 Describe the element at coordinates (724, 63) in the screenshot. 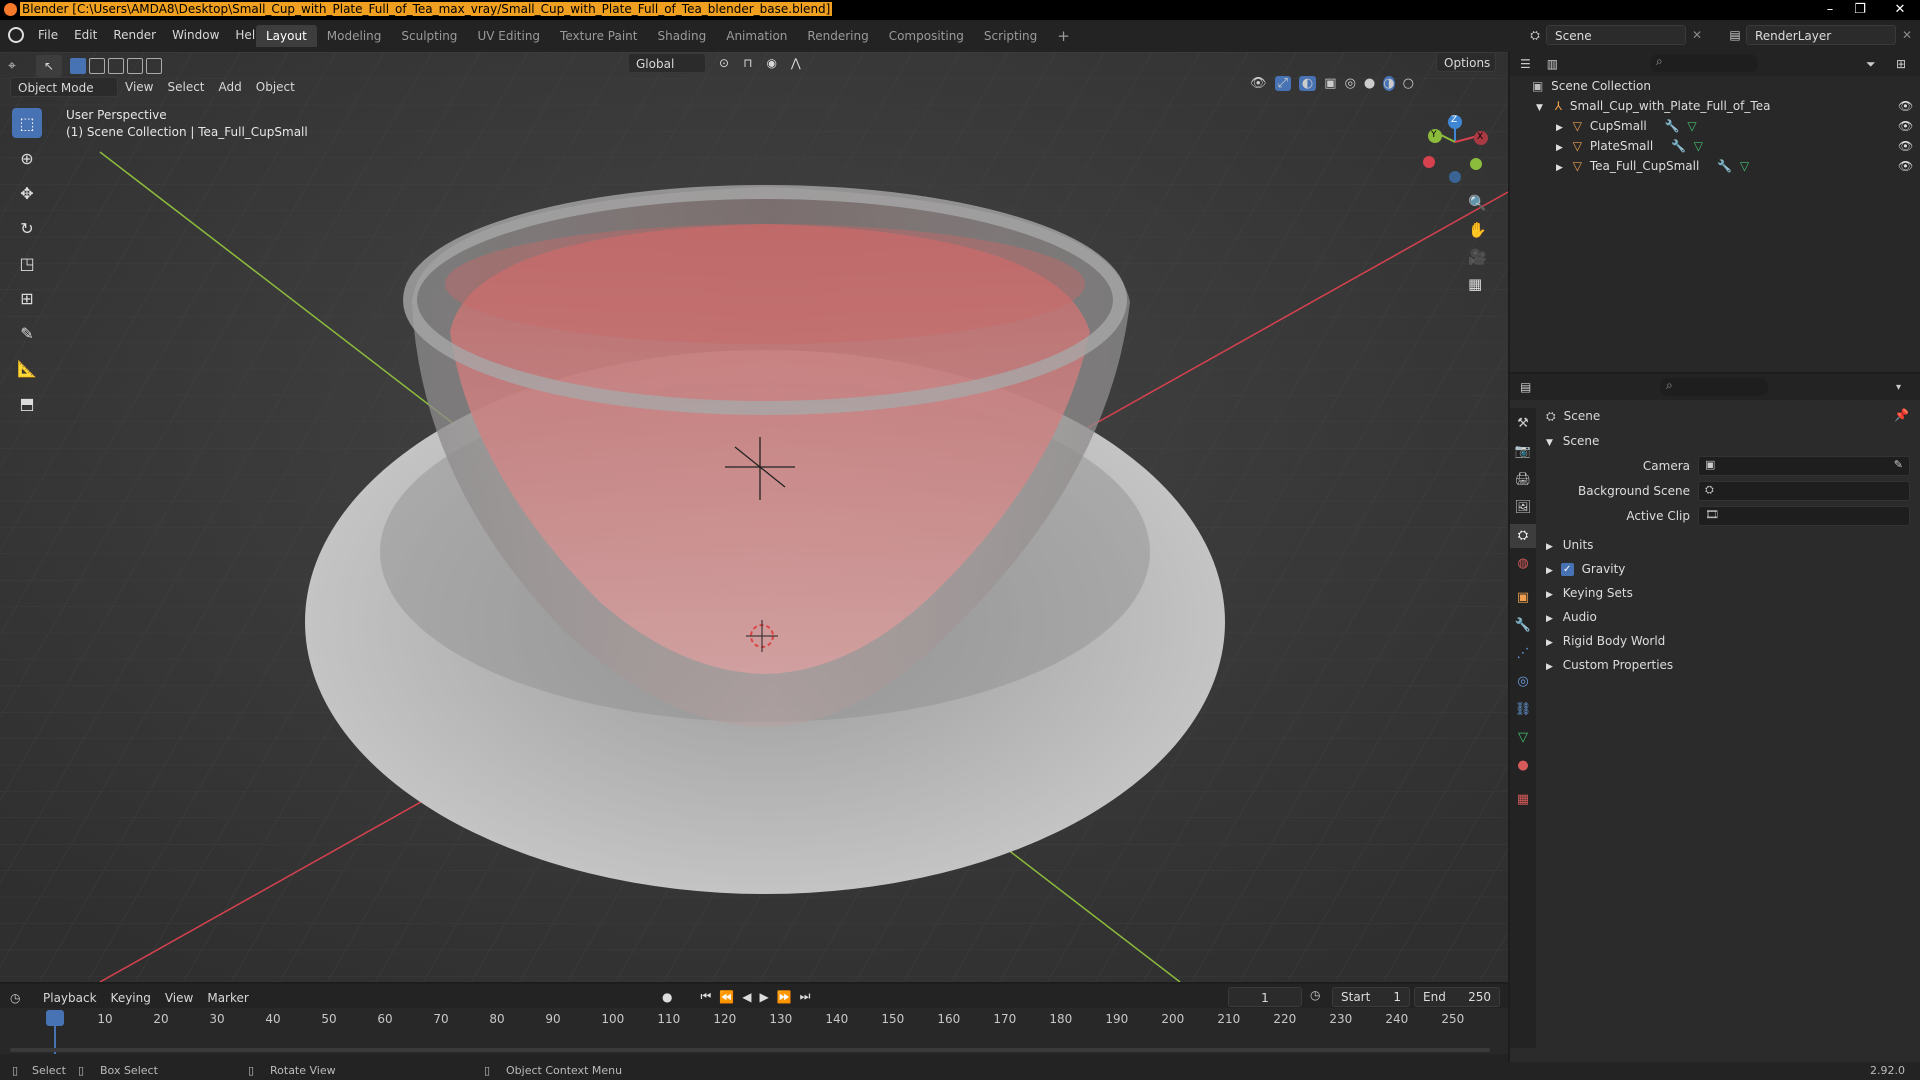

I see `pivot-icon: ⊙` at that location.